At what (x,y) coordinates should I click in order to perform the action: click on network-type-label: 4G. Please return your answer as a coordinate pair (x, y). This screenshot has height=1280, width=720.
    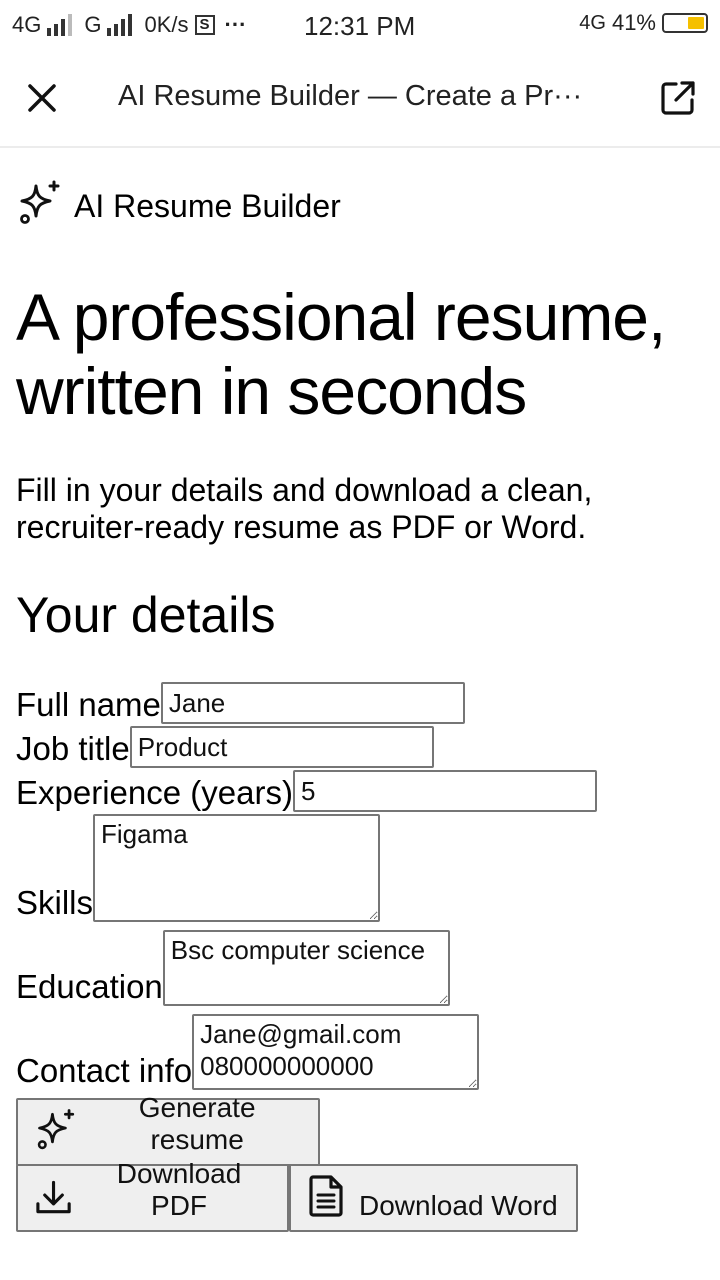
    Looking at the image, I should click on (27, 24).